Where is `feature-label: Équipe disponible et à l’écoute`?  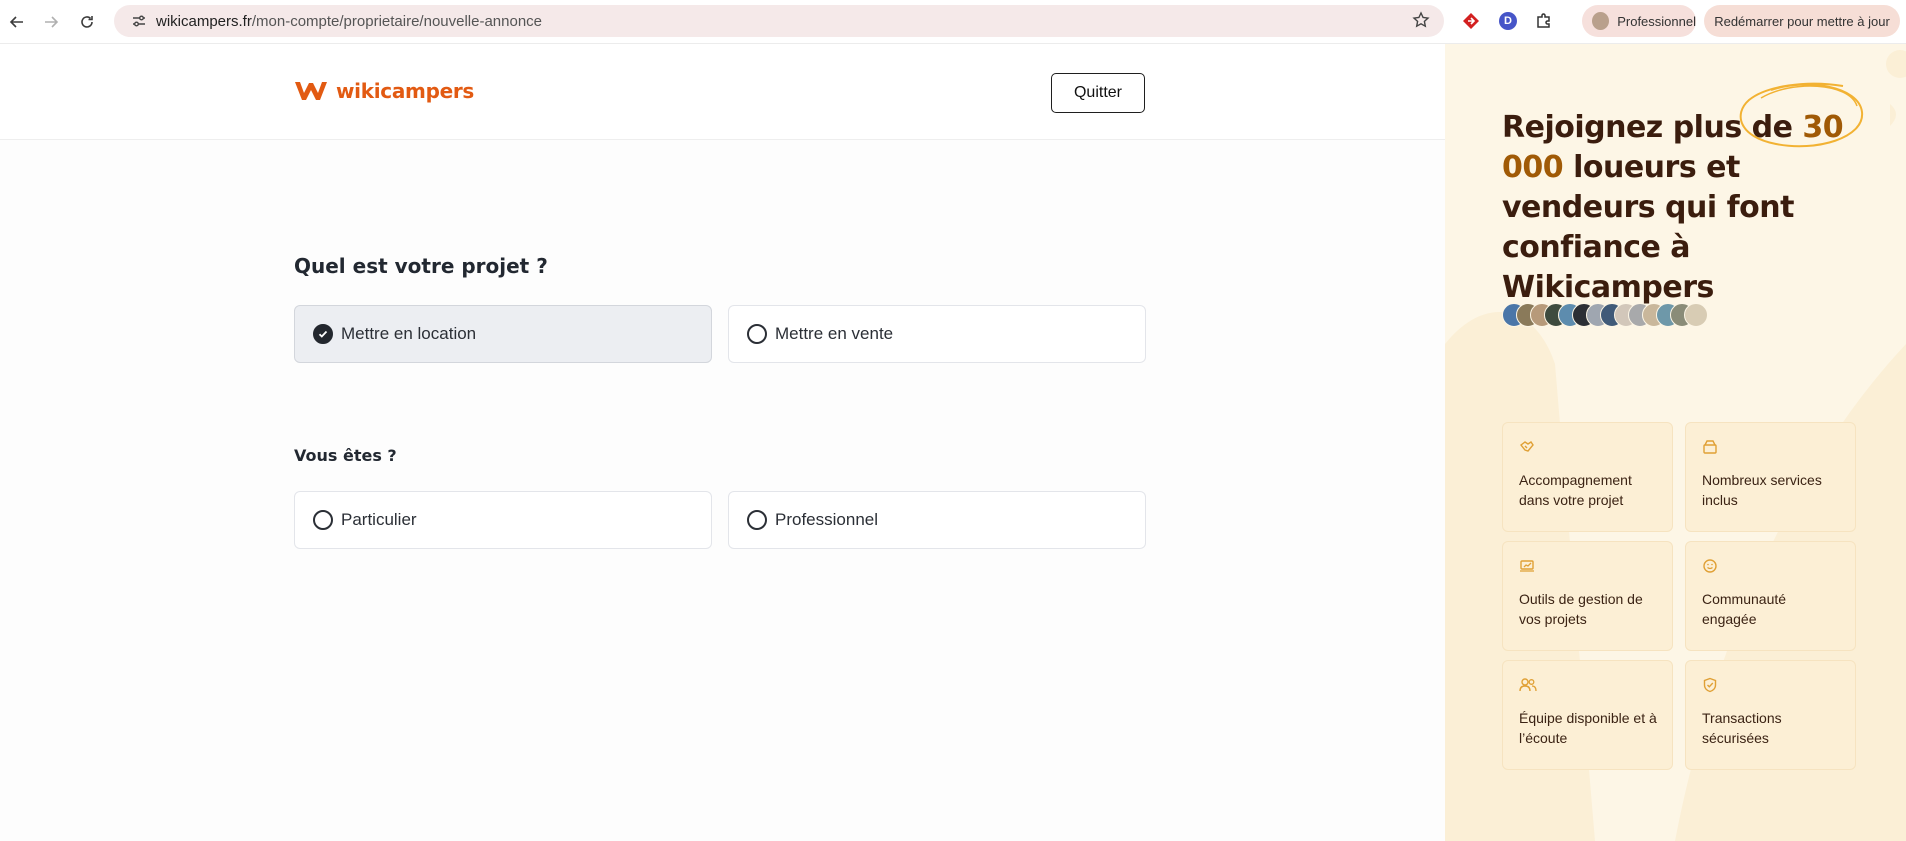 feature-label: Équipe disponible et à l’écoute is located at coordinates (1588, 728).